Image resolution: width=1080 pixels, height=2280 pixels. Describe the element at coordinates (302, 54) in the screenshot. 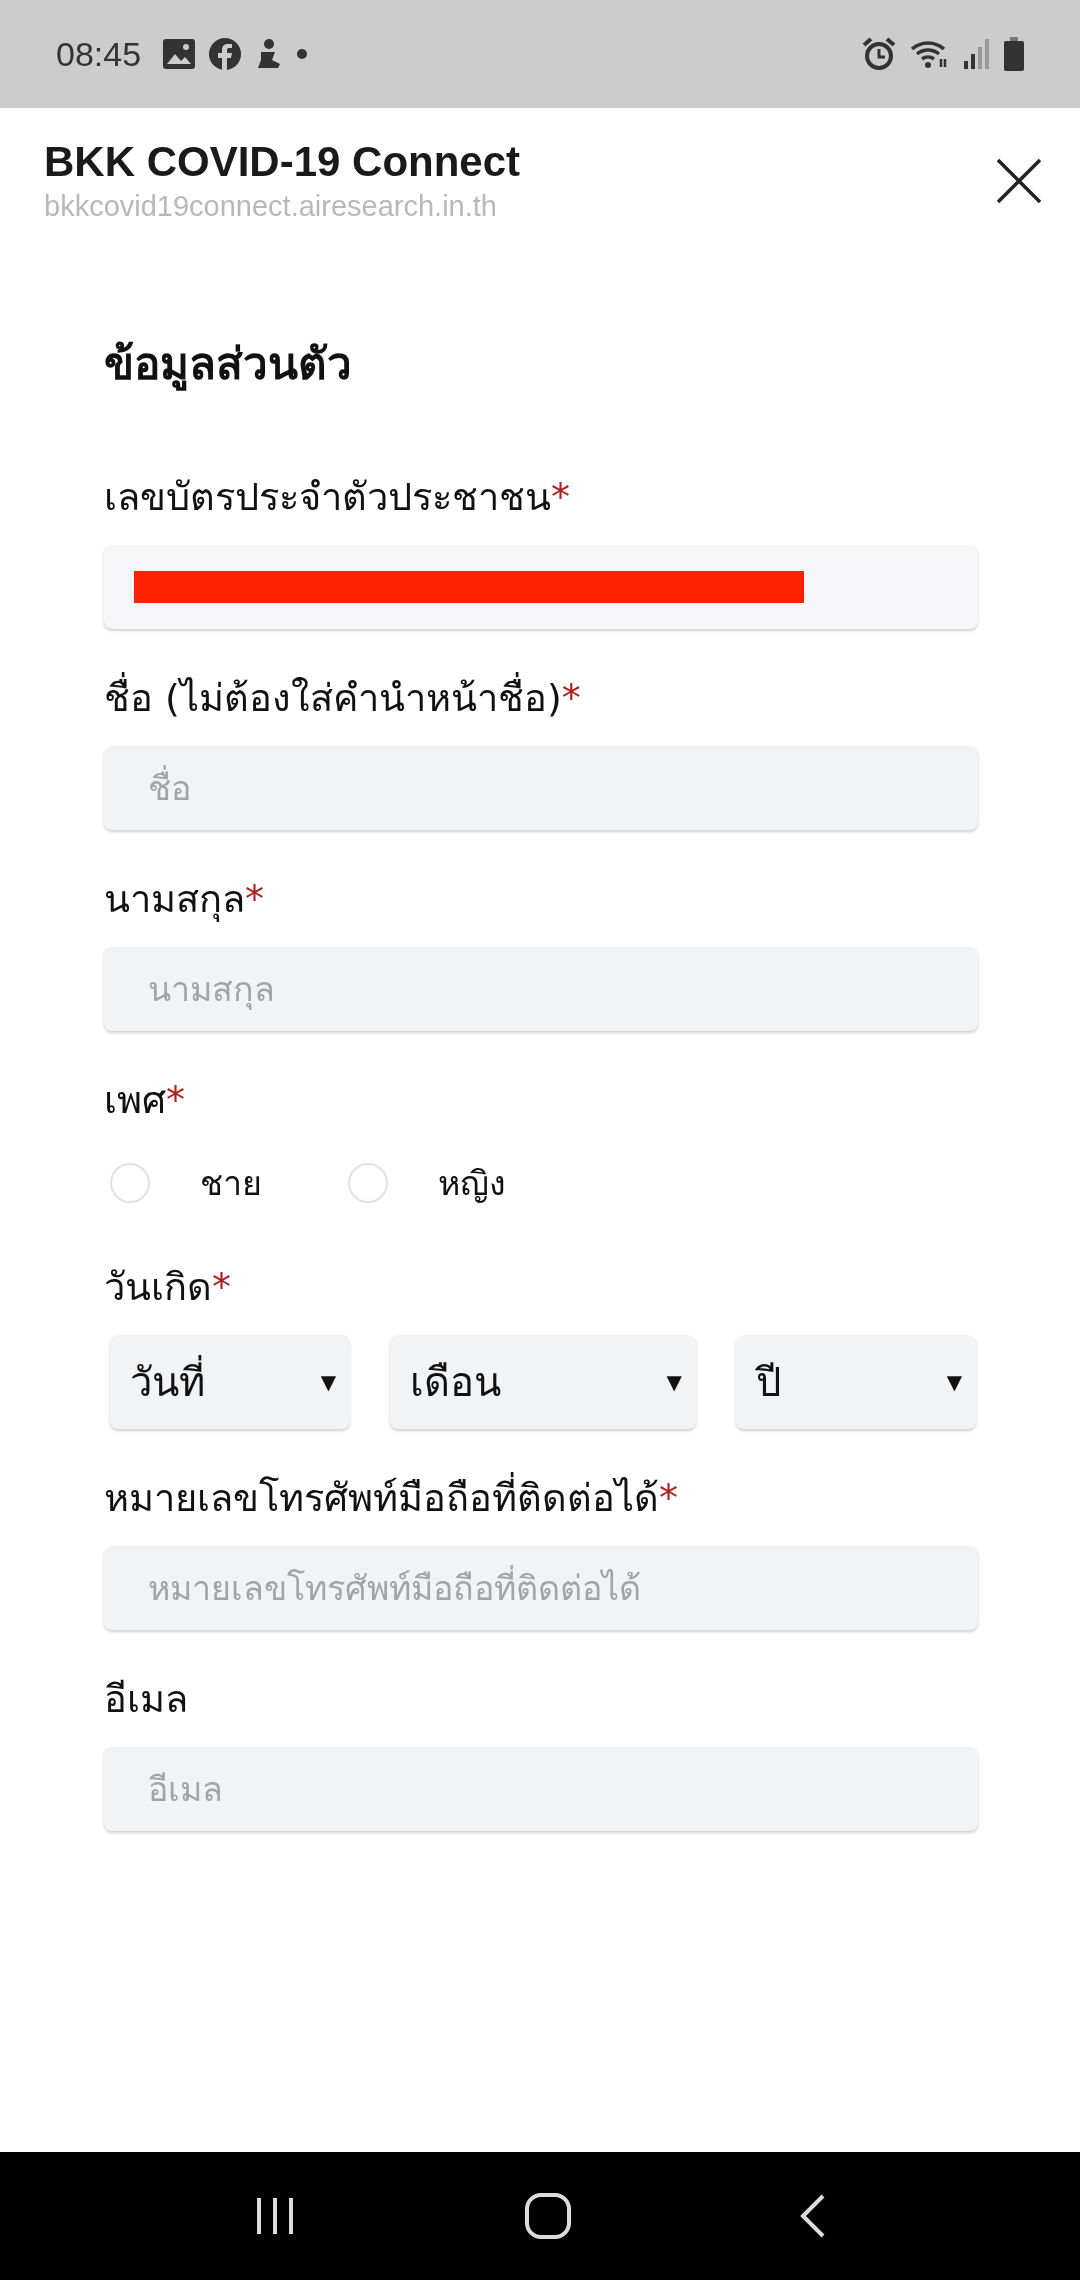

I see `dot-icon` at that location.